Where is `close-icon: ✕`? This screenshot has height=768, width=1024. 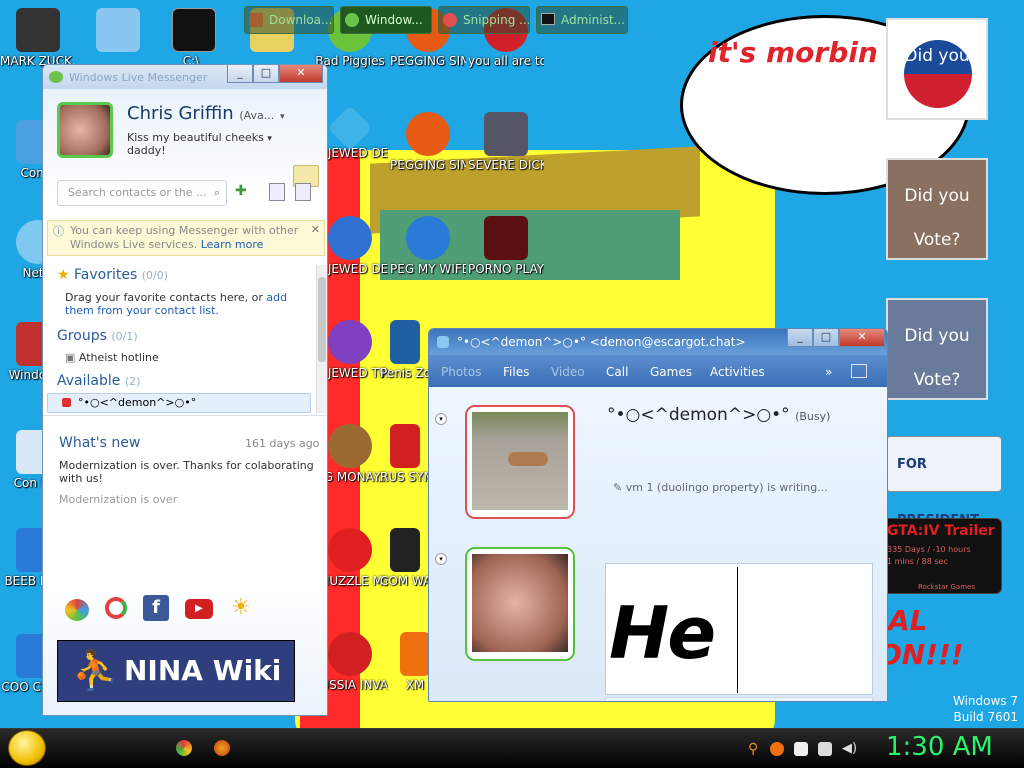 close-icon: ✕ is located at coordinates (315, 230).